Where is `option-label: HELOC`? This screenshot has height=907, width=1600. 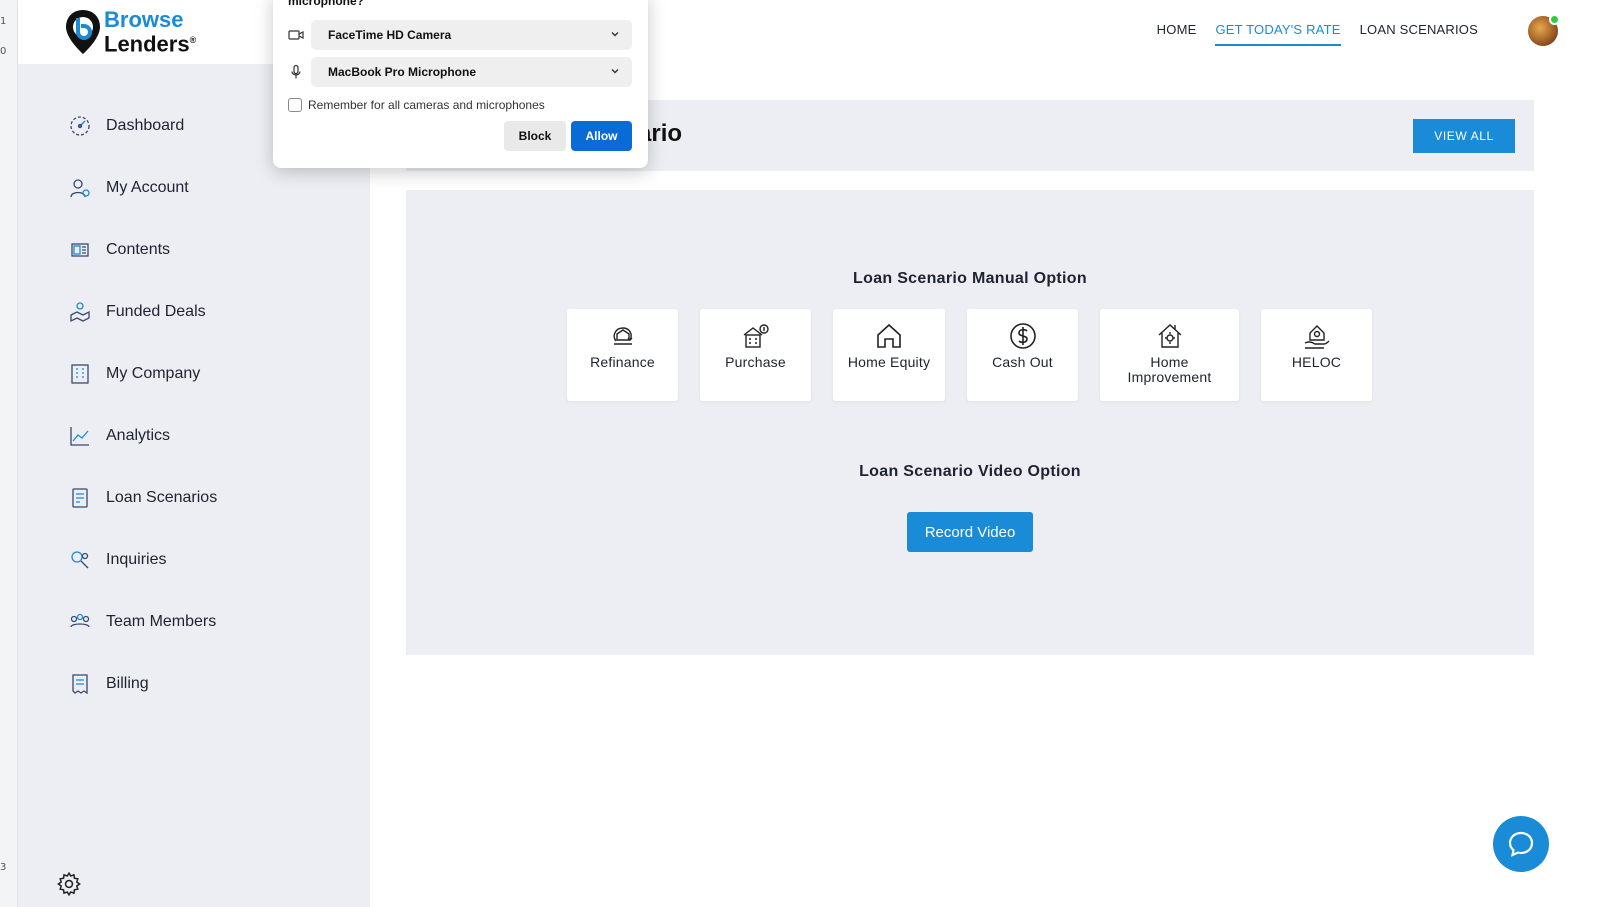
option-label: HELOC is located at coordinates (1316, 362).